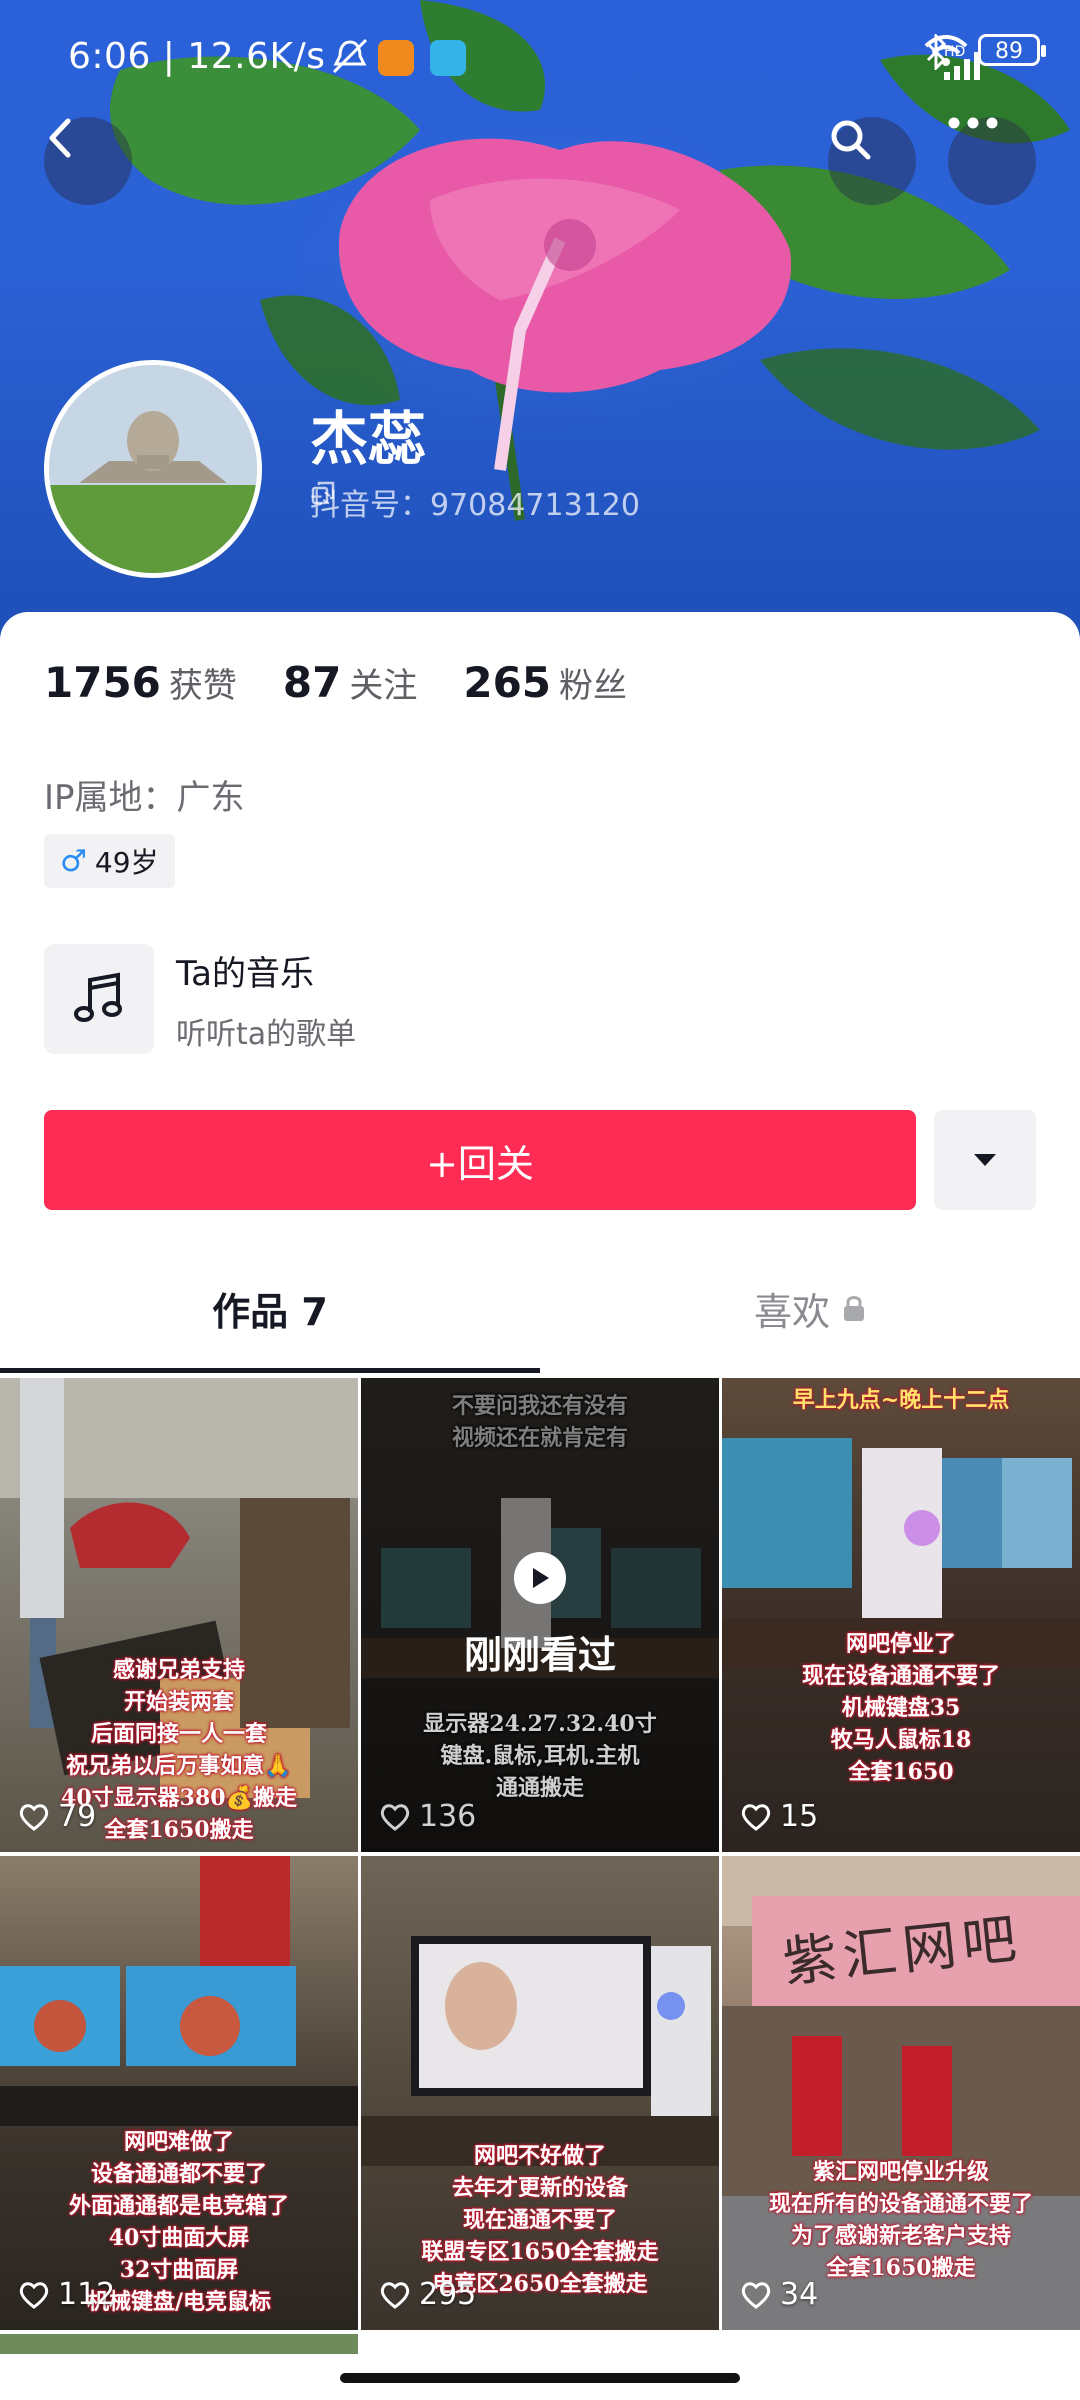 This screenshot has width=1080, height=2400. What do you see at coordinates (540, 1577) in the screenshot?
I see `play-icon` at bounding box center [540, 1577].